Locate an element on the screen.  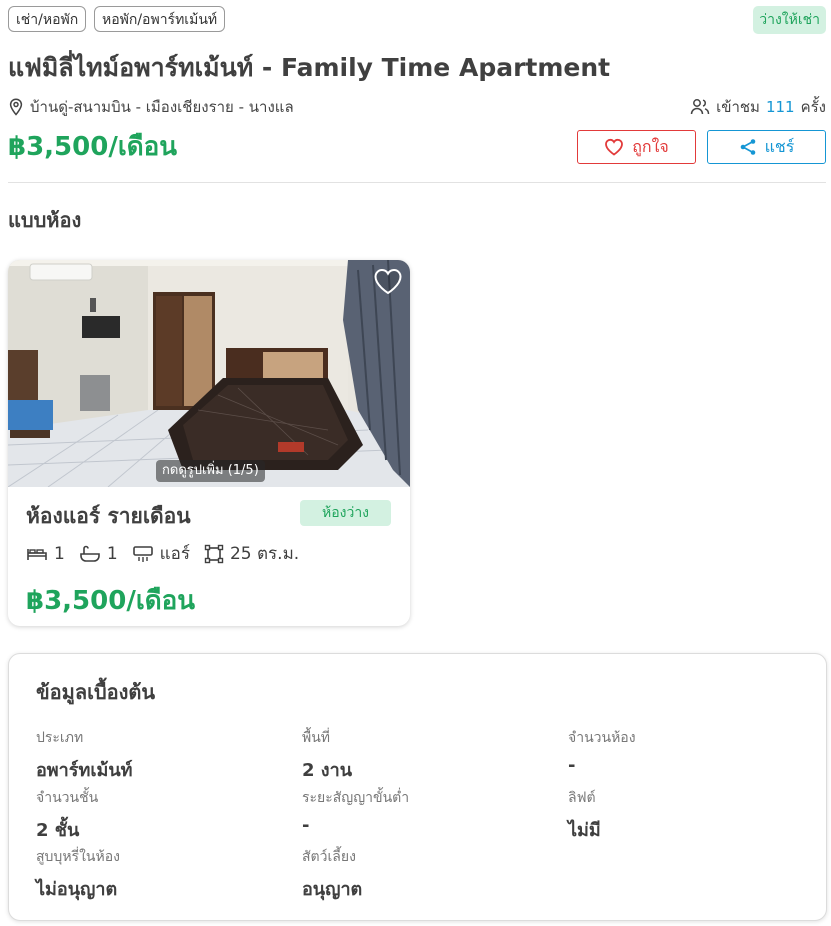
amenity-baths: 1 is located at coordinates (98, 554).